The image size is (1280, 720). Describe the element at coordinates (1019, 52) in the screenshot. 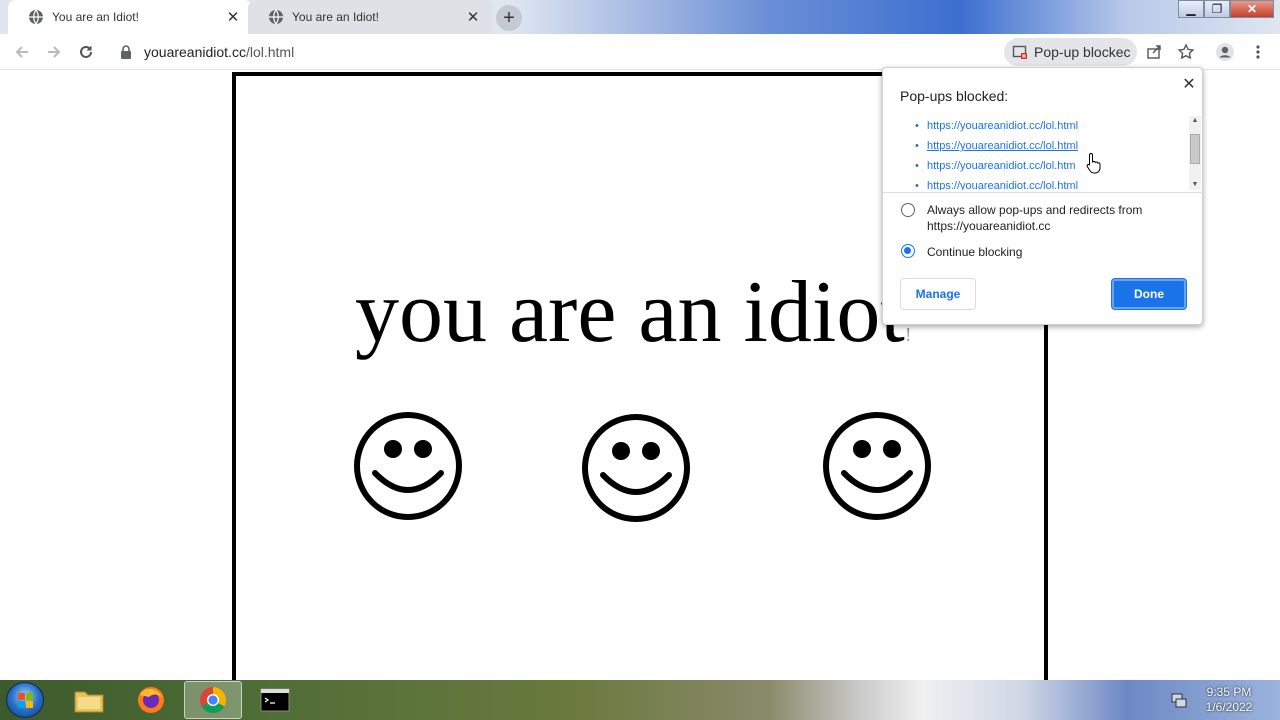

I see `popup-blocked-icon` at that location.